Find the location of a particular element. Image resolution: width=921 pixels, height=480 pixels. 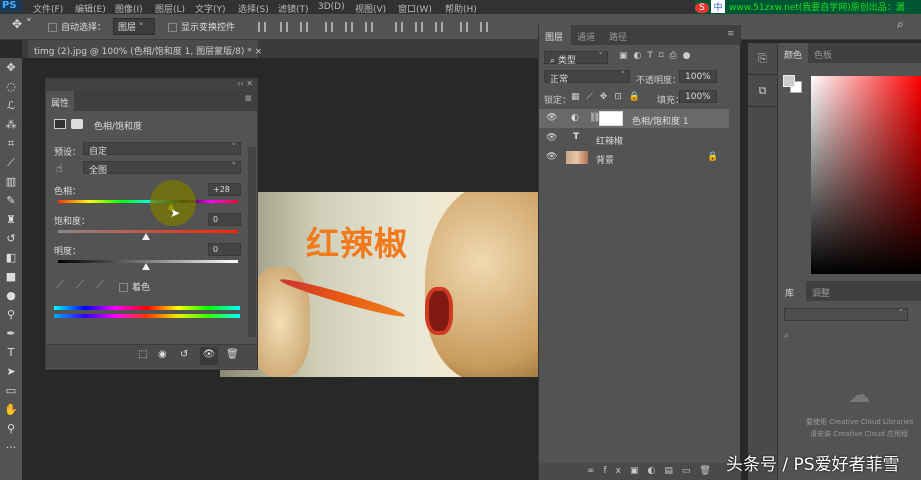

output-color-bar is located at coordinates (147, 316).